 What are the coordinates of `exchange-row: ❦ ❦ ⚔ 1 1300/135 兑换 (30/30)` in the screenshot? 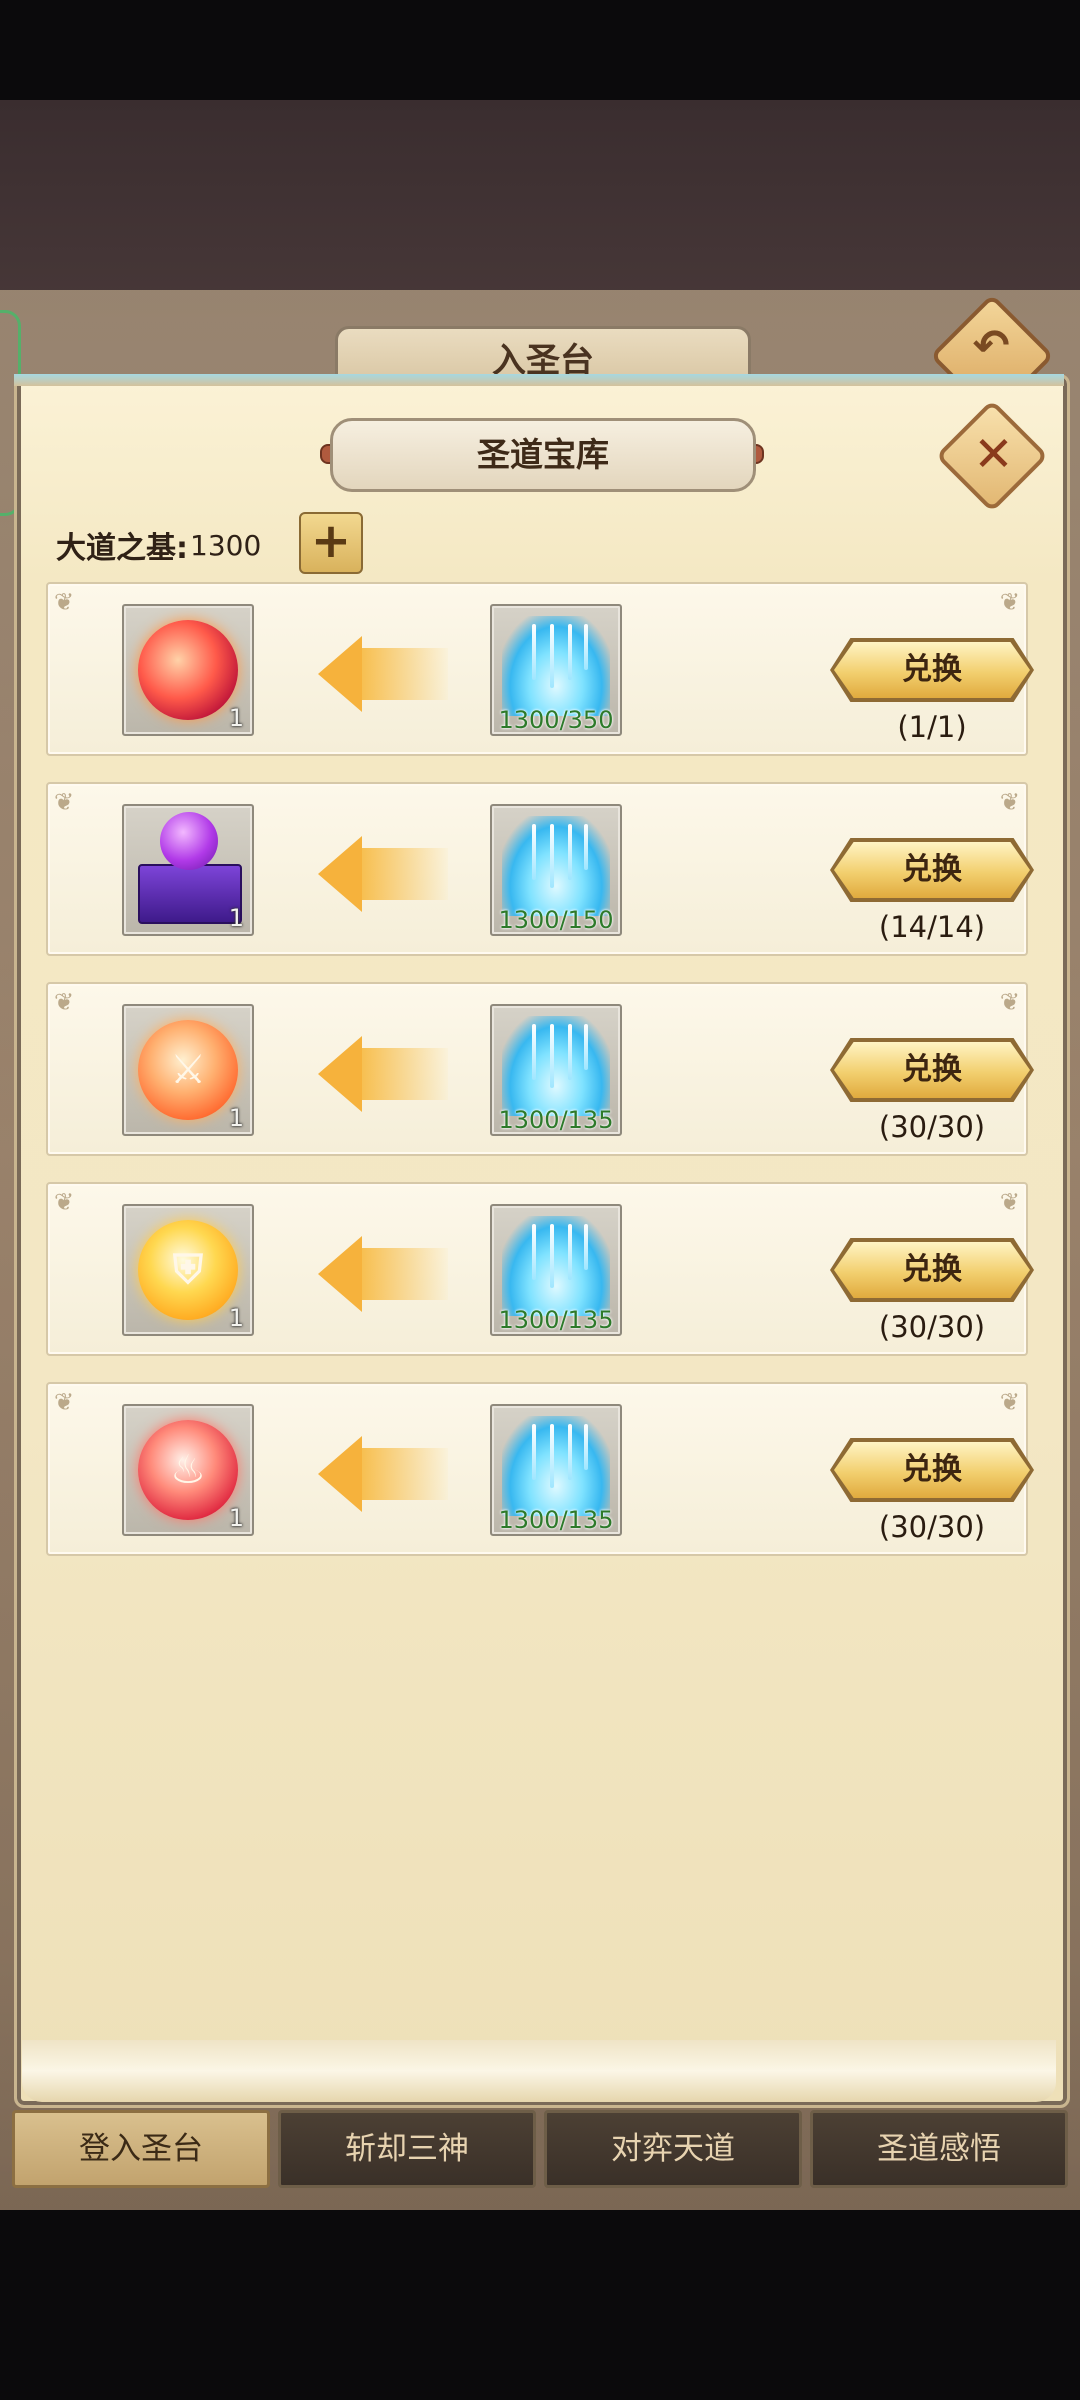 It's located at (540, 1069).